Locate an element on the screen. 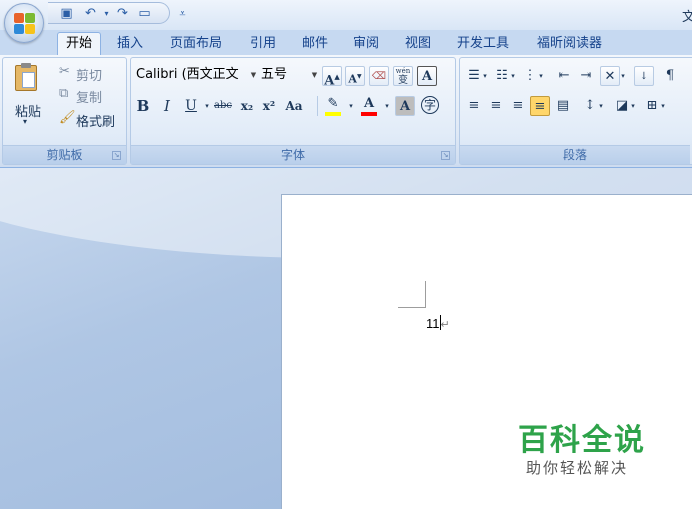  tab-home: 开始 is located at coordinates (79, 43).